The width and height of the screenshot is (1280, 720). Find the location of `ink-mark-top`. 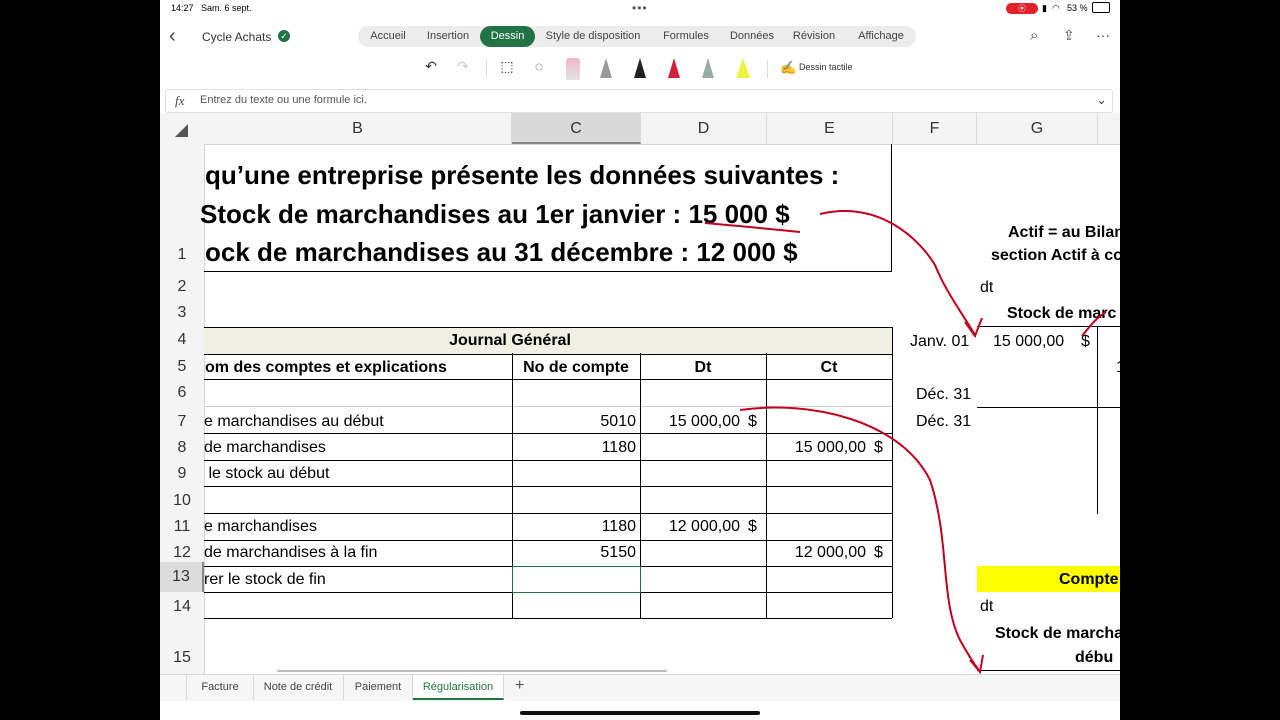

ink-mark-top is located at coordinates (1094, 324).